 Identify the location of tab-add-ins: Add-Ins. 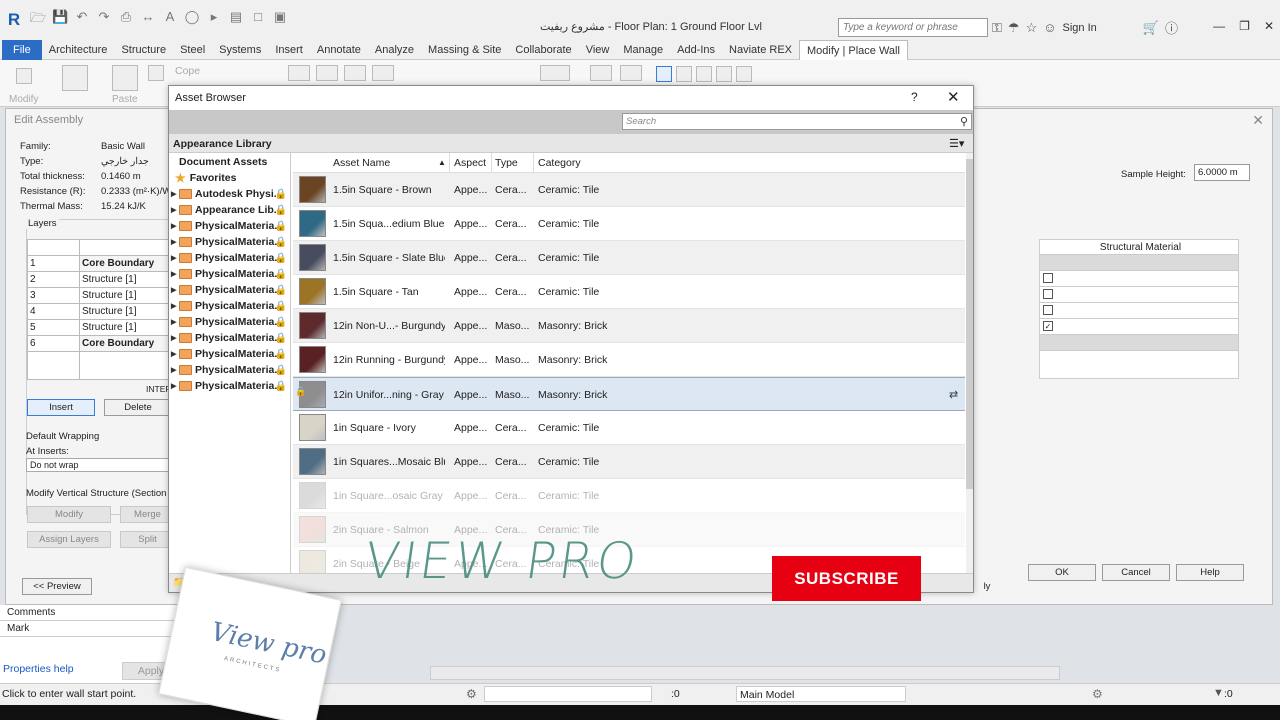
(696, 50).